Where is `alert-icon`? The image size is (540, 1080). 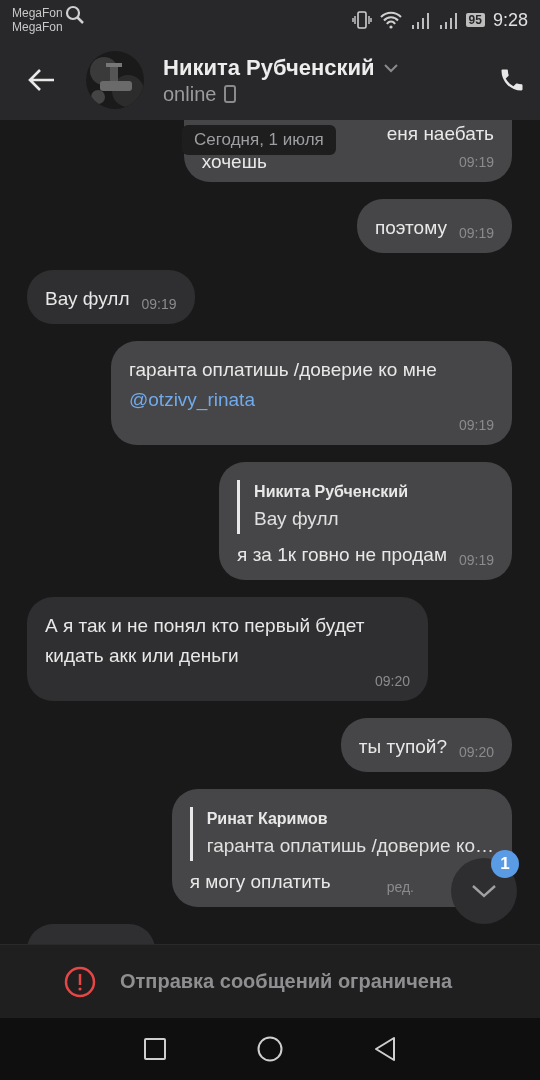 alert-icon is located at coordinates (80, 981).